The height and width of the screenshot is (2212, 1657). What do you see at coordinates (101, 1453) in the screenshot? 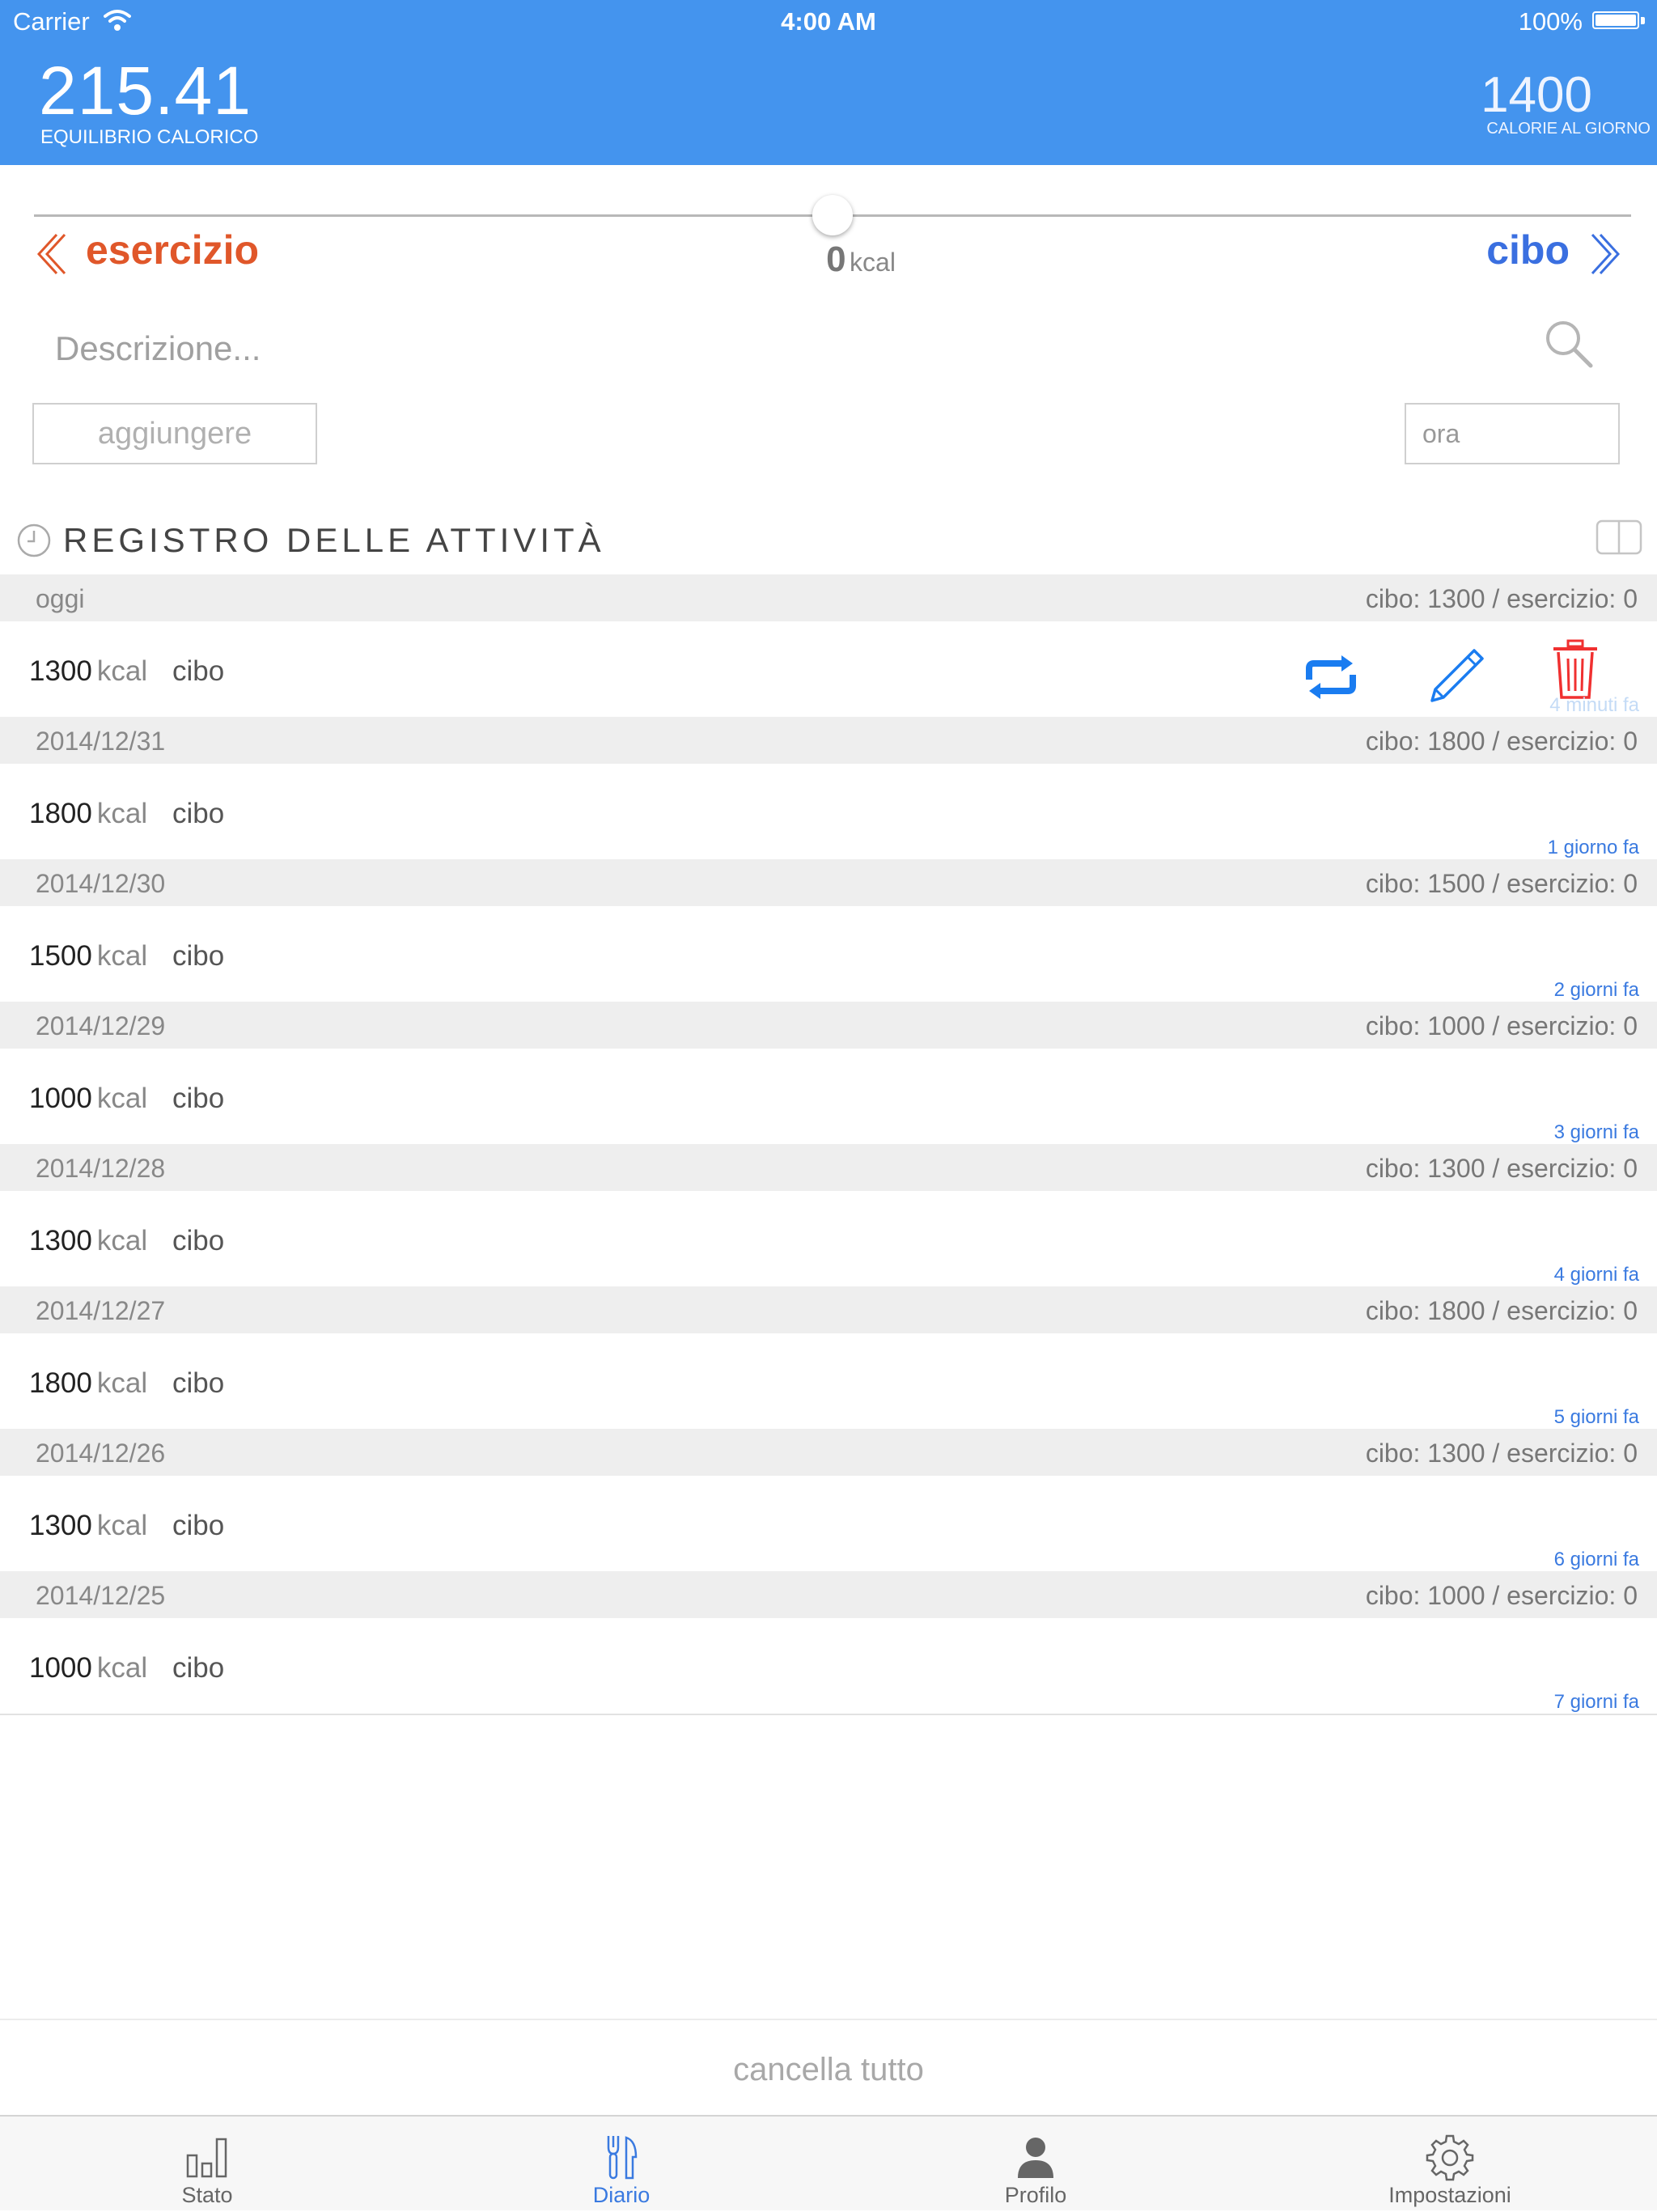
I see `day-date: 2014/12/26` at bounding box center [101, 1453].